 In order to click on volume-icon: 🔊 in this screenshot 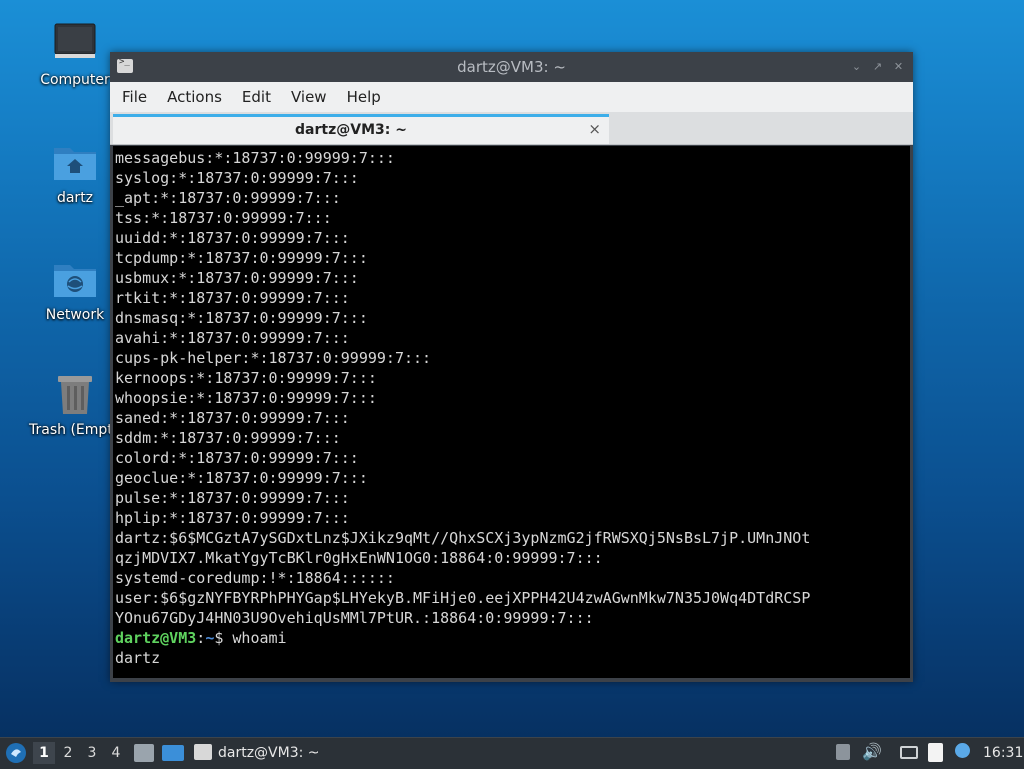, I will do `click(872, 751)`.